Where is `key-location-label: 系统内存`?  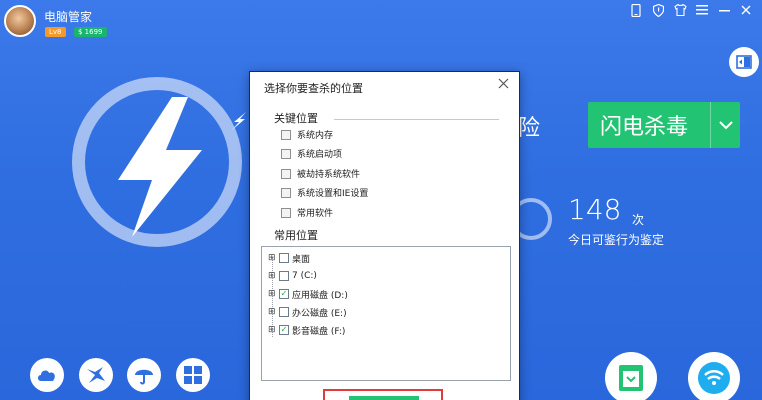 key-location-label: 系统内存 is located at coordinates (315, 136).